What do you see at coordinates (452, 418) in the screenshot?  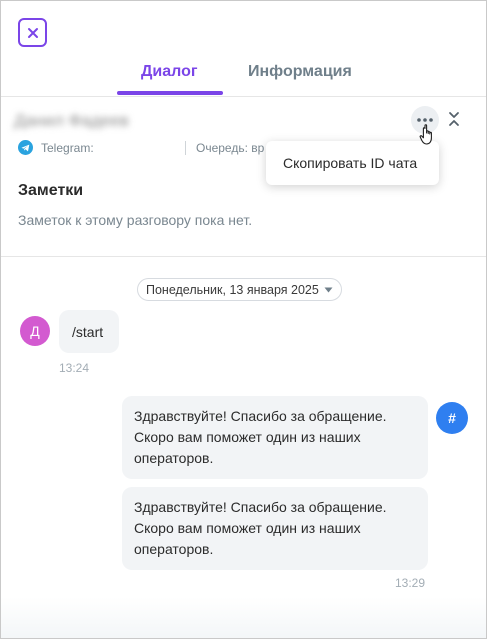 I see `bot-avatar: #` at bounding box center [452, 418].